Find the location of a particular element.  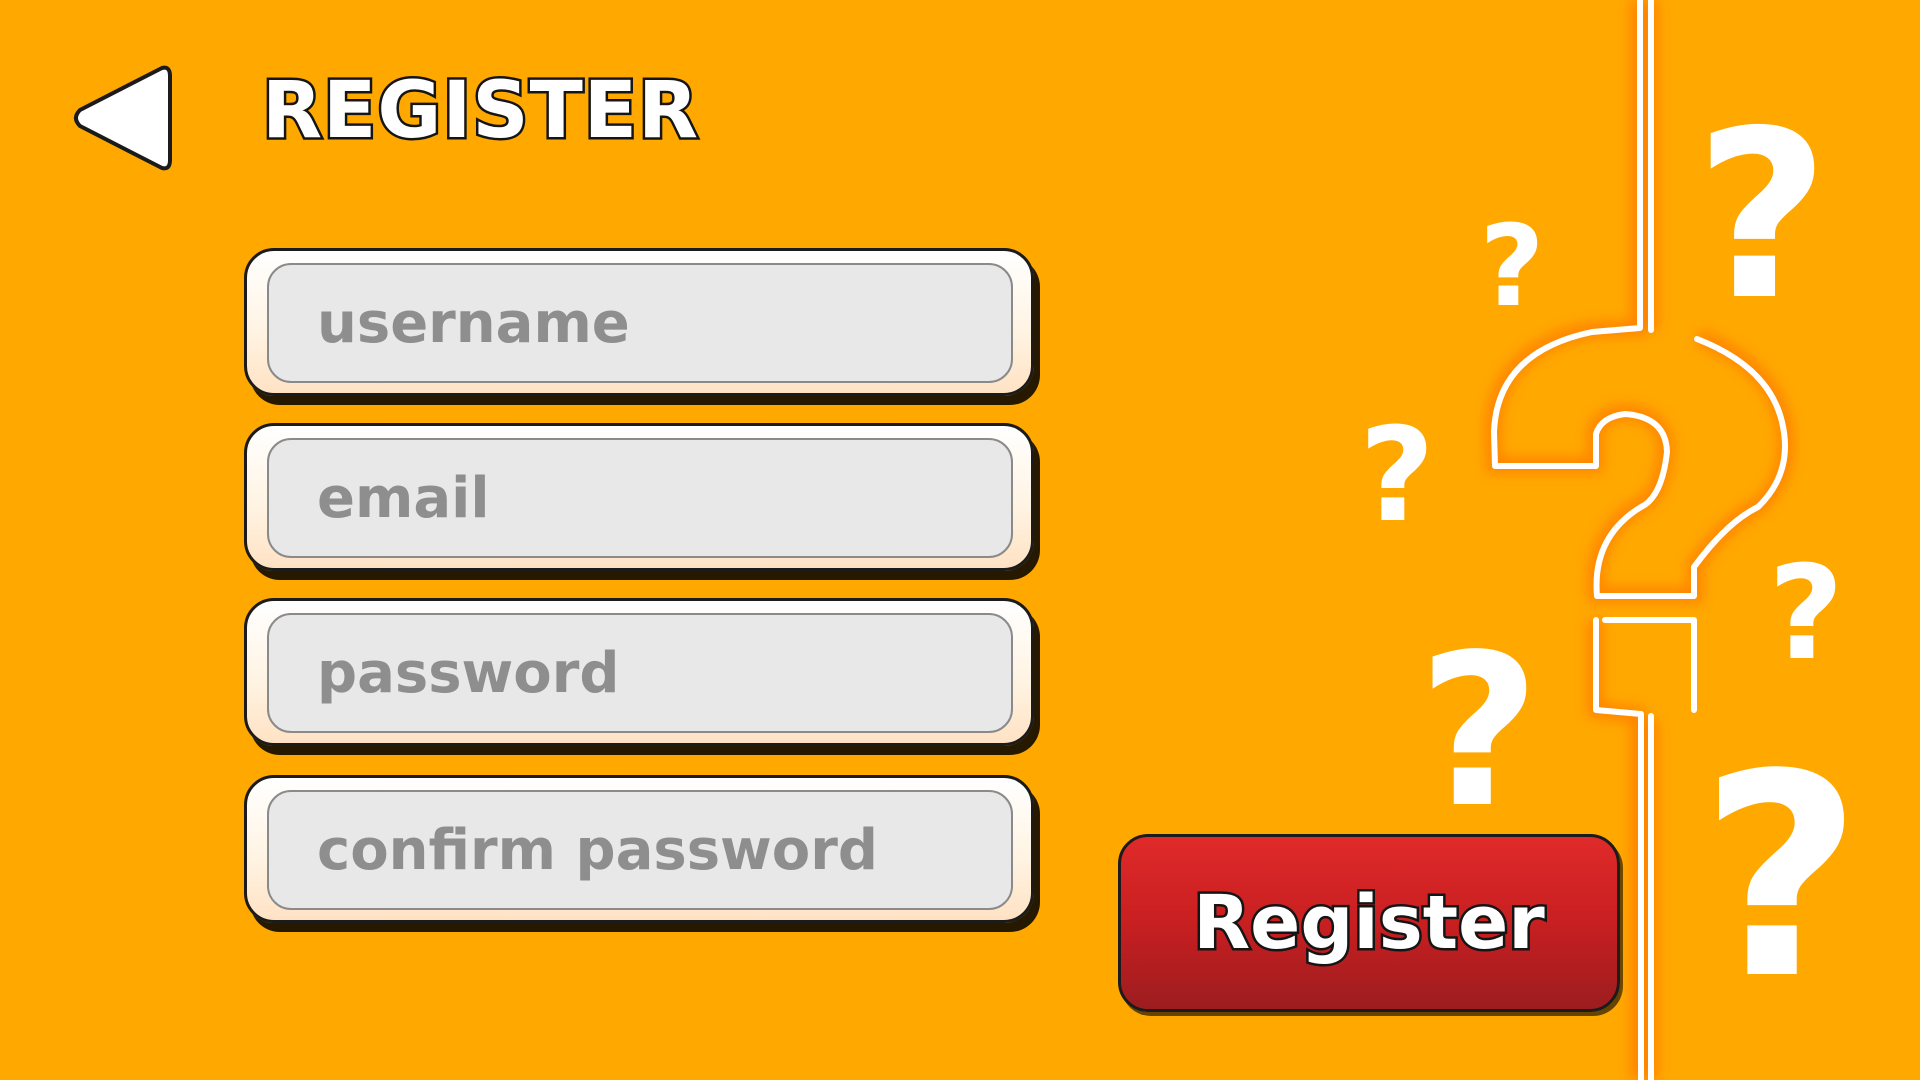

register-button: Register is located at coordinates (1369, 923).